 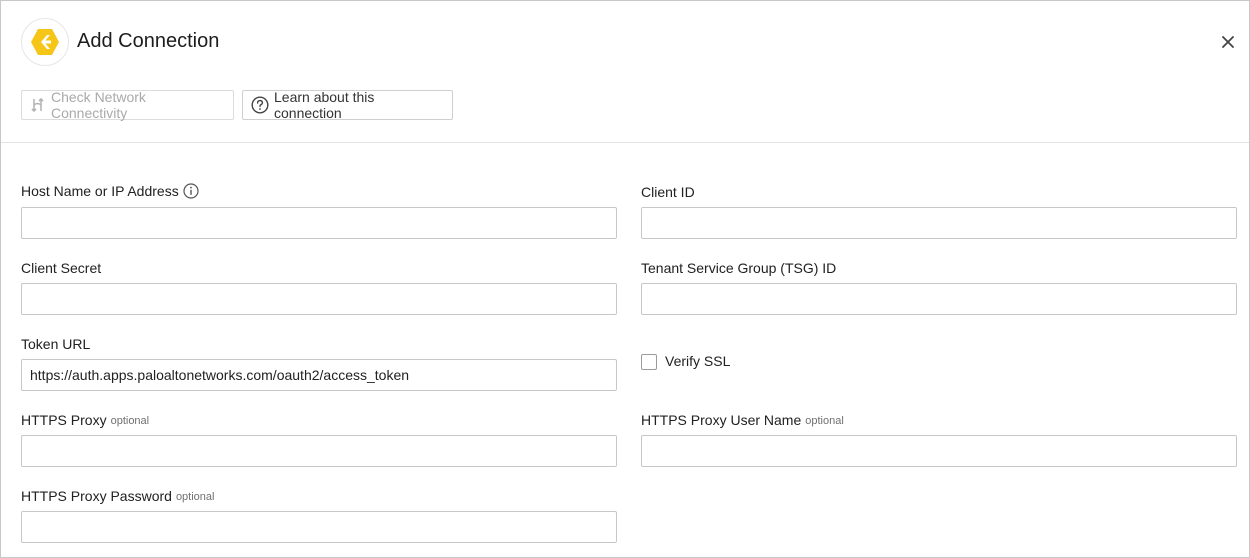 What do you see at coordinates (319, 223) in the screenshot?
I see `host-input` at bounding box center [319, 223].